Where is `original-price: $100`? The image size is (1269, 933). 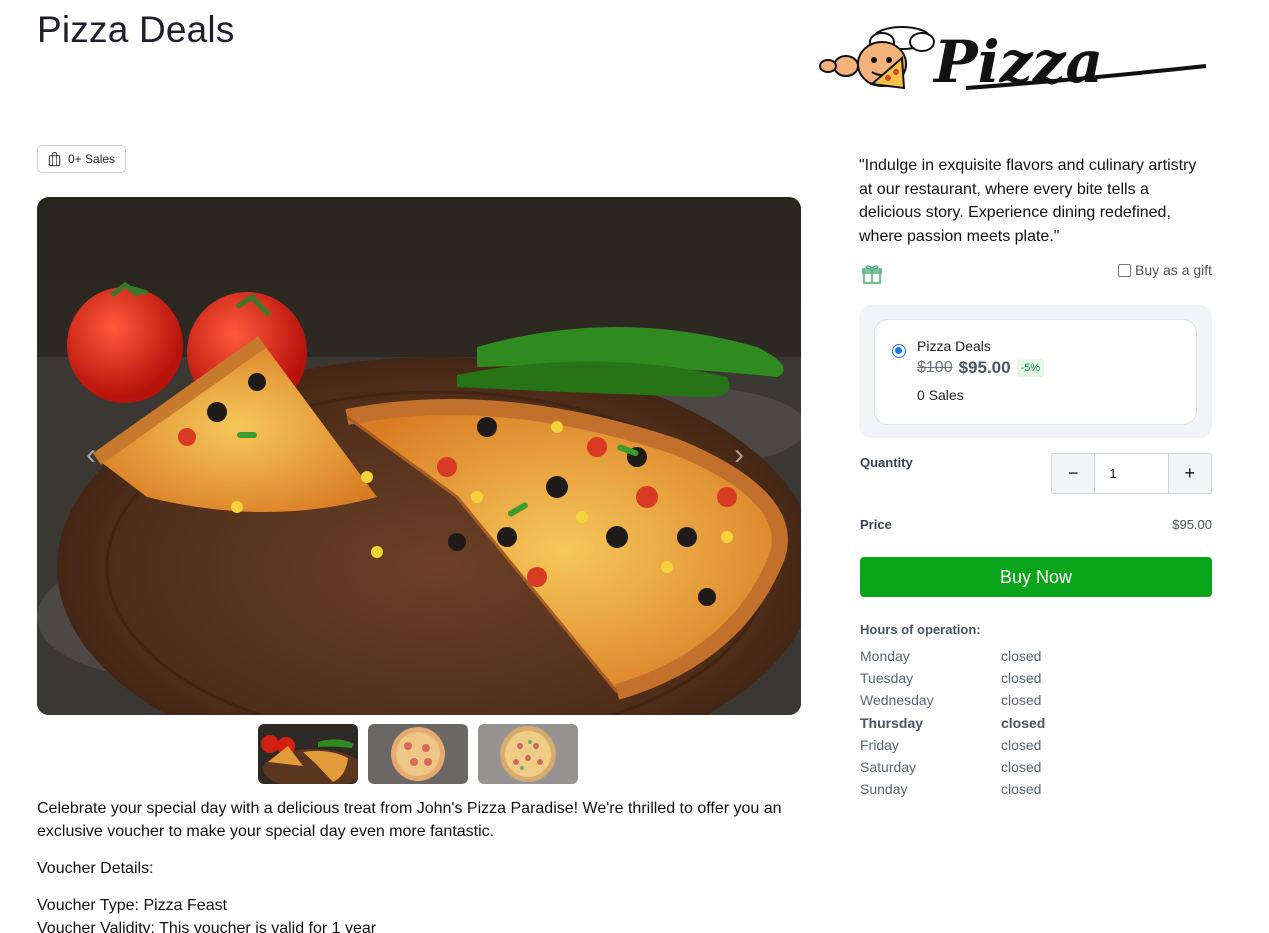
original-price: $100 is located at coordinates (935, 367).